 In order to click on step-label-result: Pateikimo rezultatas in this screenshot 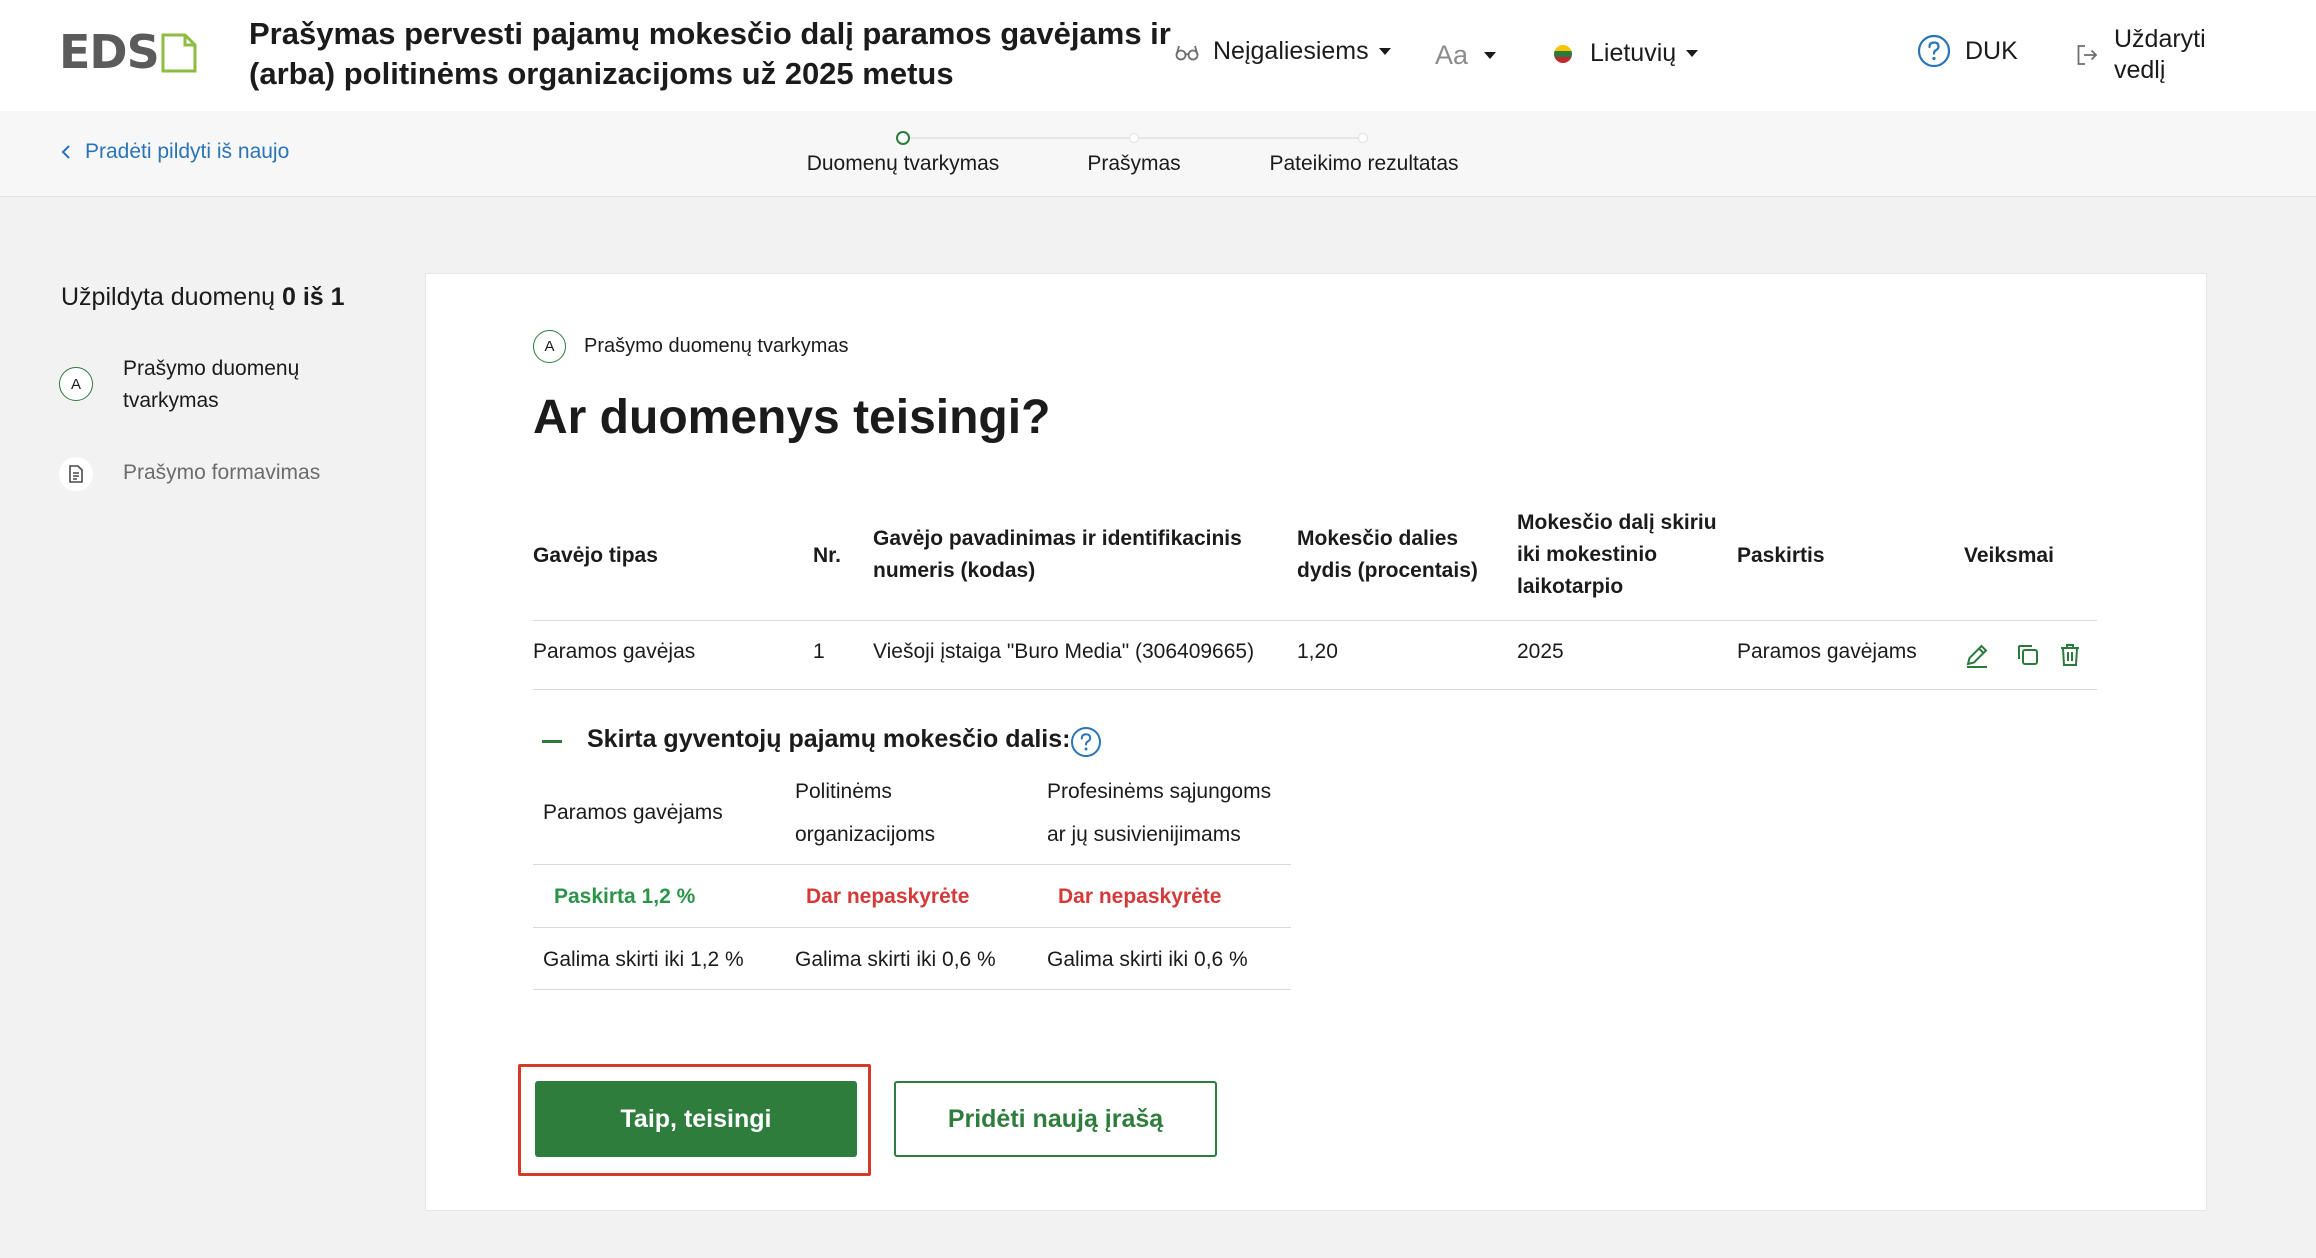, I will do `click(1364, 163)`.